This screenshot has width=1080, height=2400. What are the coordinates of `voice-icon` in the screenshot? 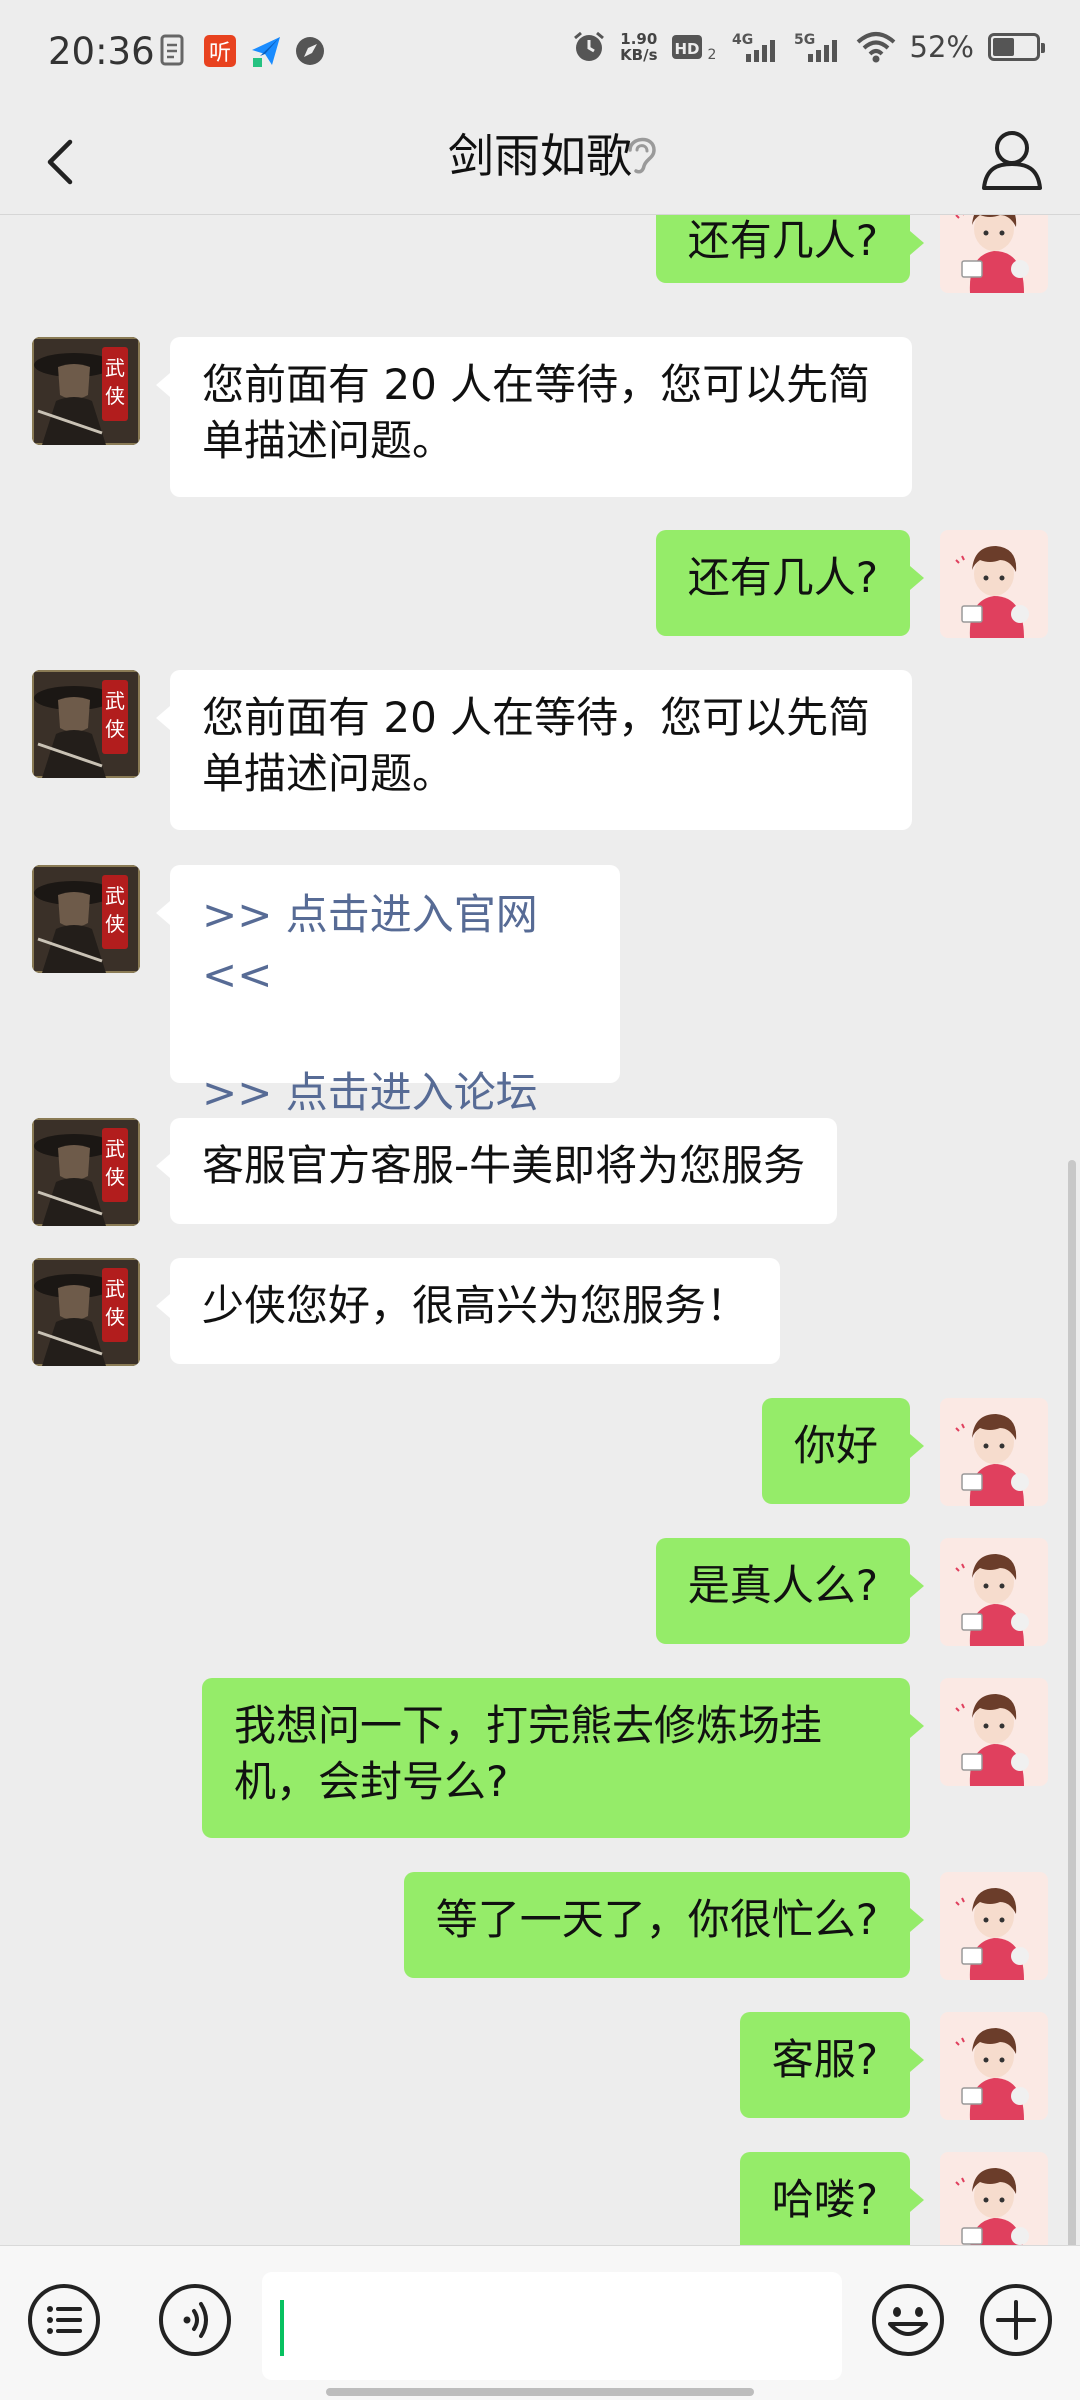 It's located at (195, 2320).